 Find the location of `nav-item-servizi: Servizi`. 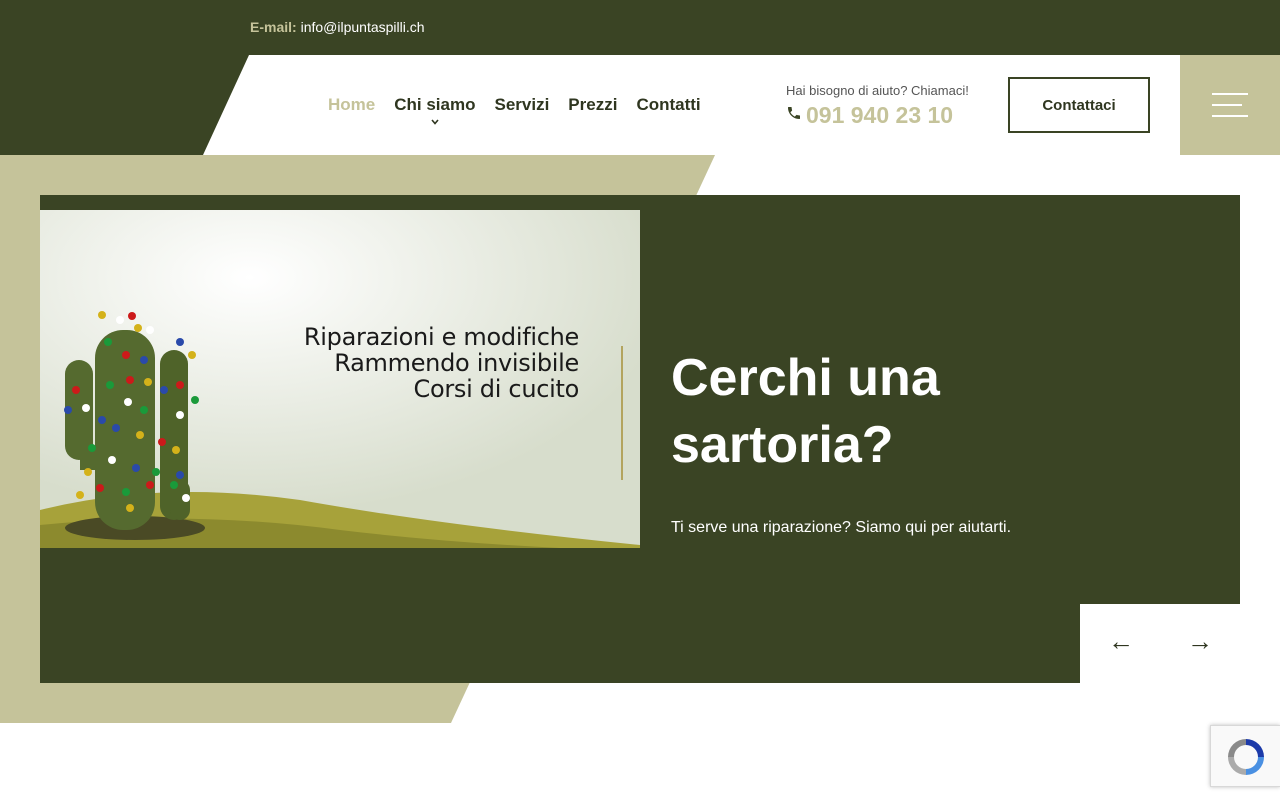

nav-item-servizi: Servizi is located at coordinates (521, 105).